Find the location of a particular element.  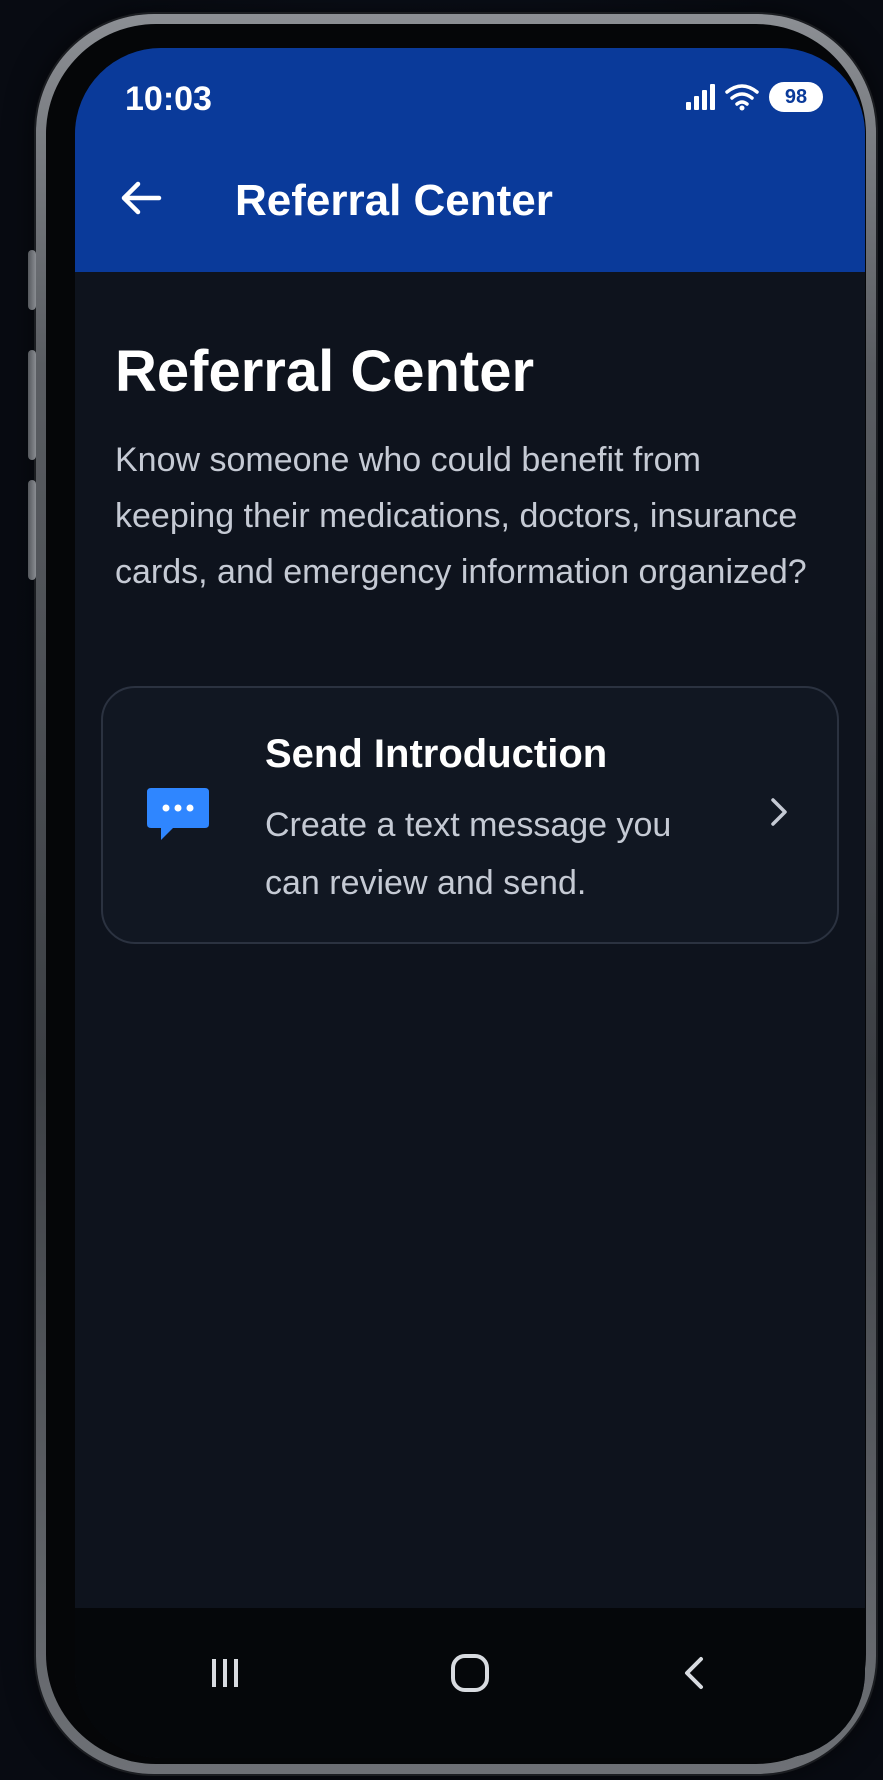

status-icons: 98 is located at coordinates (754, 97).